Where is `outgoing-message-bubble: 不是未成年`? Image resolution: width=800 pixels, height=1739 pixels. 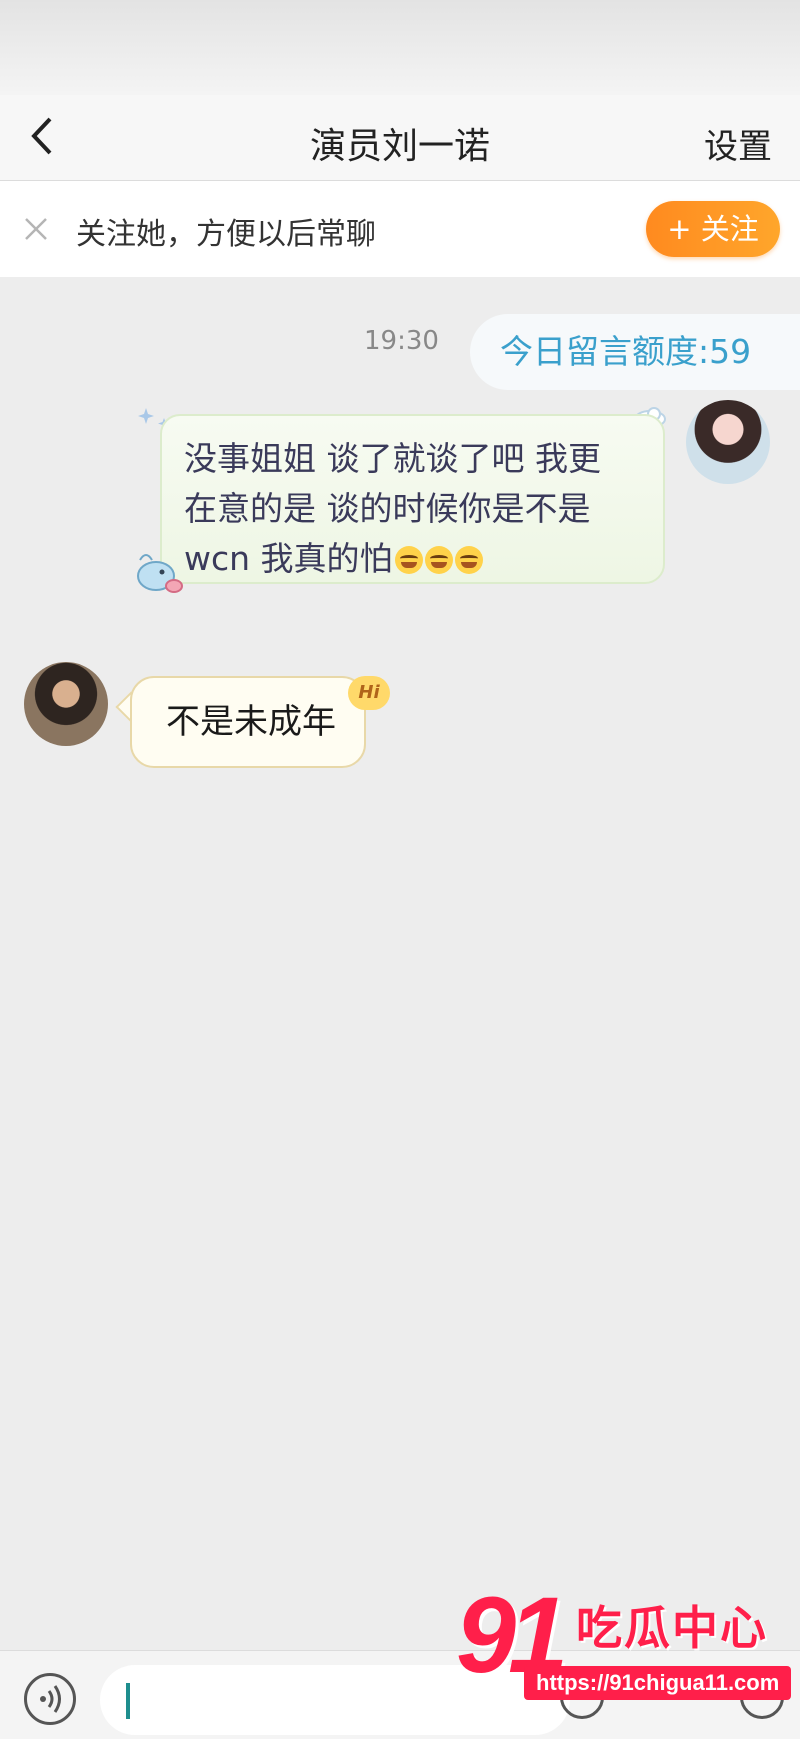 outgoing-message-bubble: 不是未成年 is located at coordinates (248, 722).